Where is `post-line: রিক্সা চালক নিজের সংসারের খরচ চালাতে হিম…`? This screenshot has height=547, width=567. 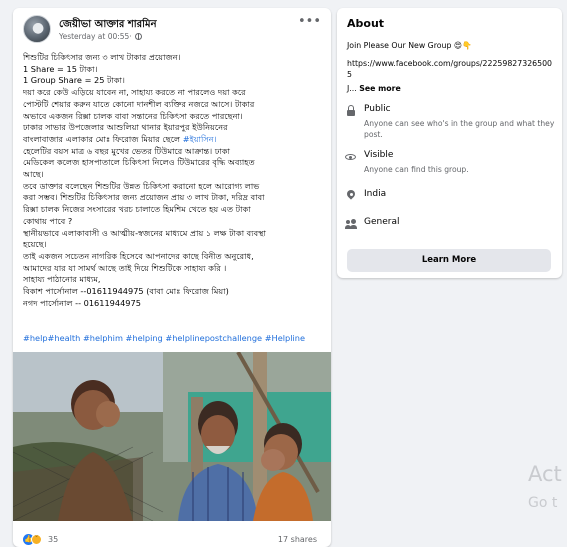
post-line: রিক্সা চালক নিজের সংসারের খরচ চালাতে হিম… is located at coordinates (137, 209).